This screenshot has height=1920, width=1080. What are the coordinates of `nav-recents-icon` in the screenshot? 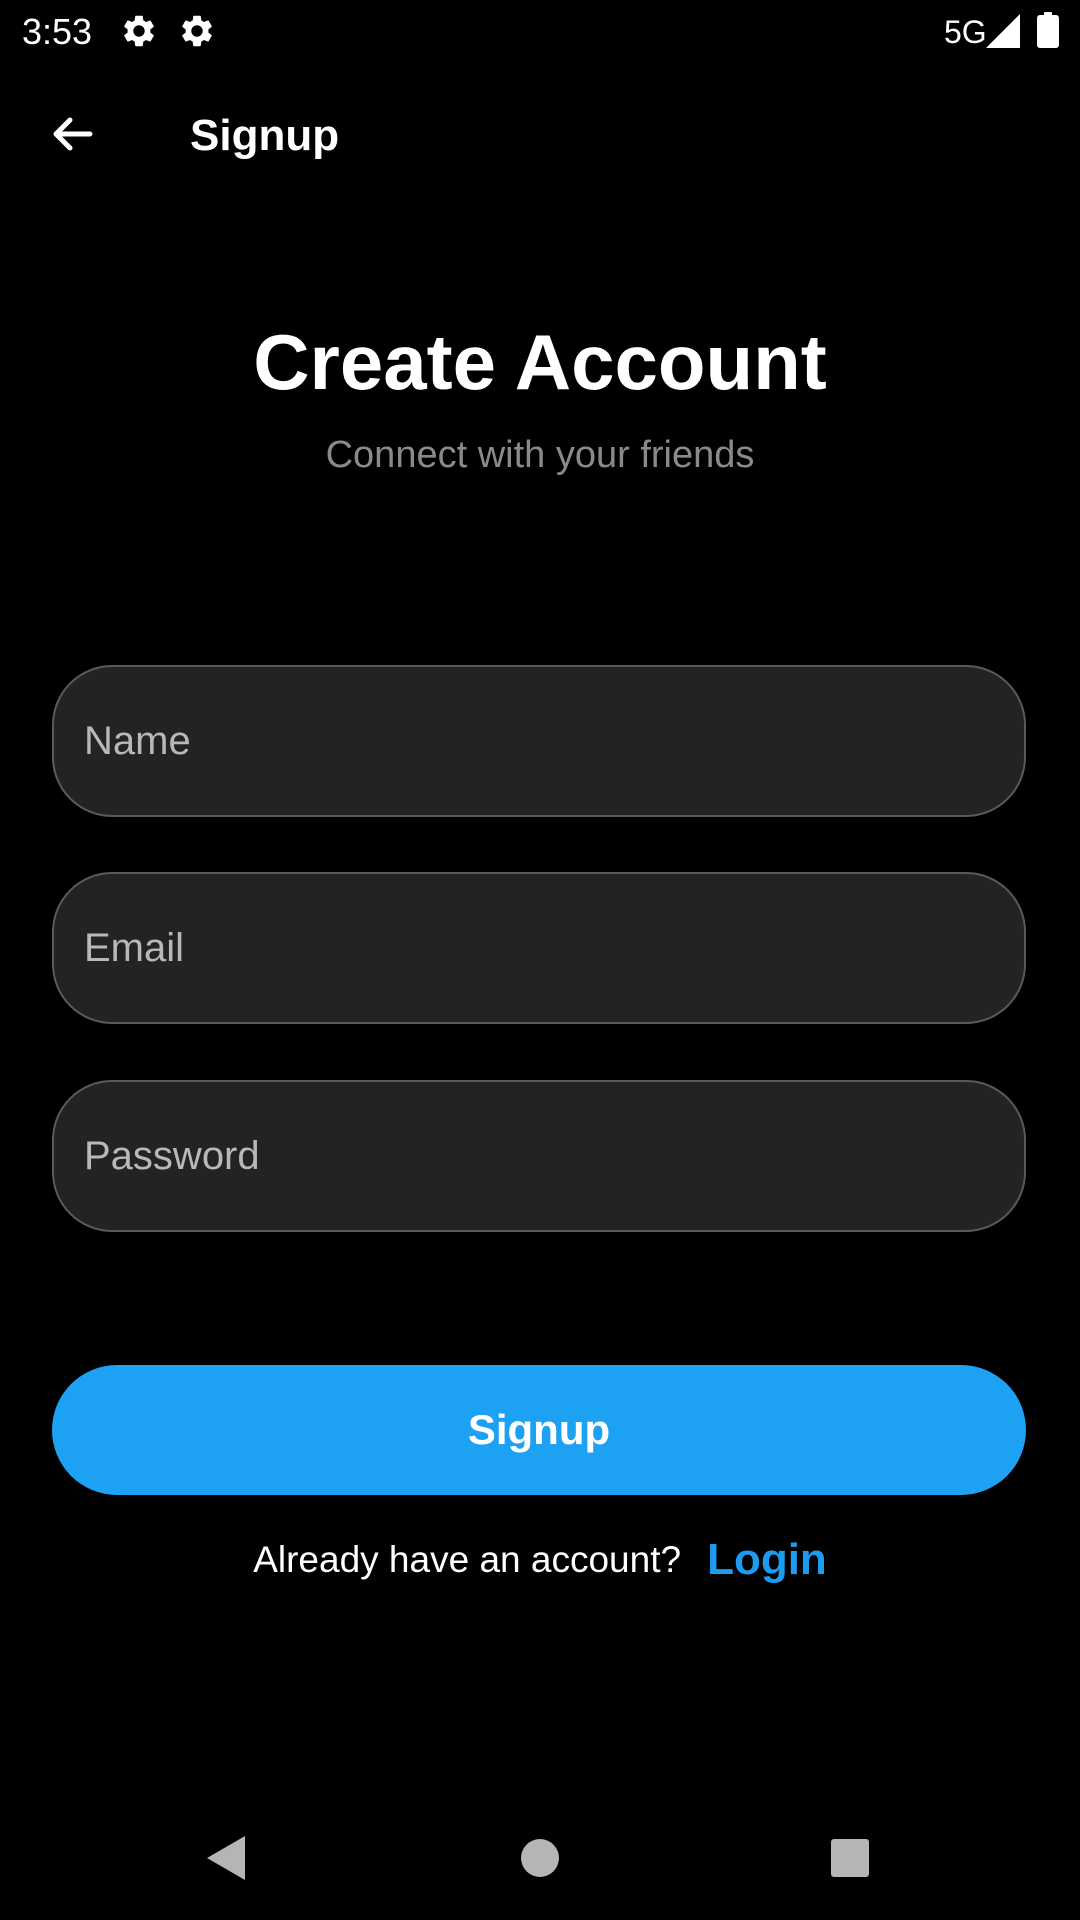 It's located at (850, 1860).